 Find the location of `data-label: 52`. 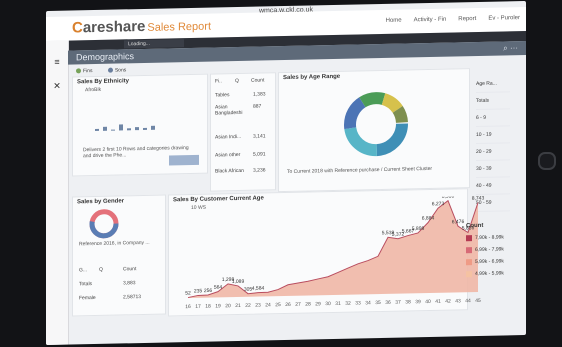

data-label: 52 is located at coordinates (188, 293).